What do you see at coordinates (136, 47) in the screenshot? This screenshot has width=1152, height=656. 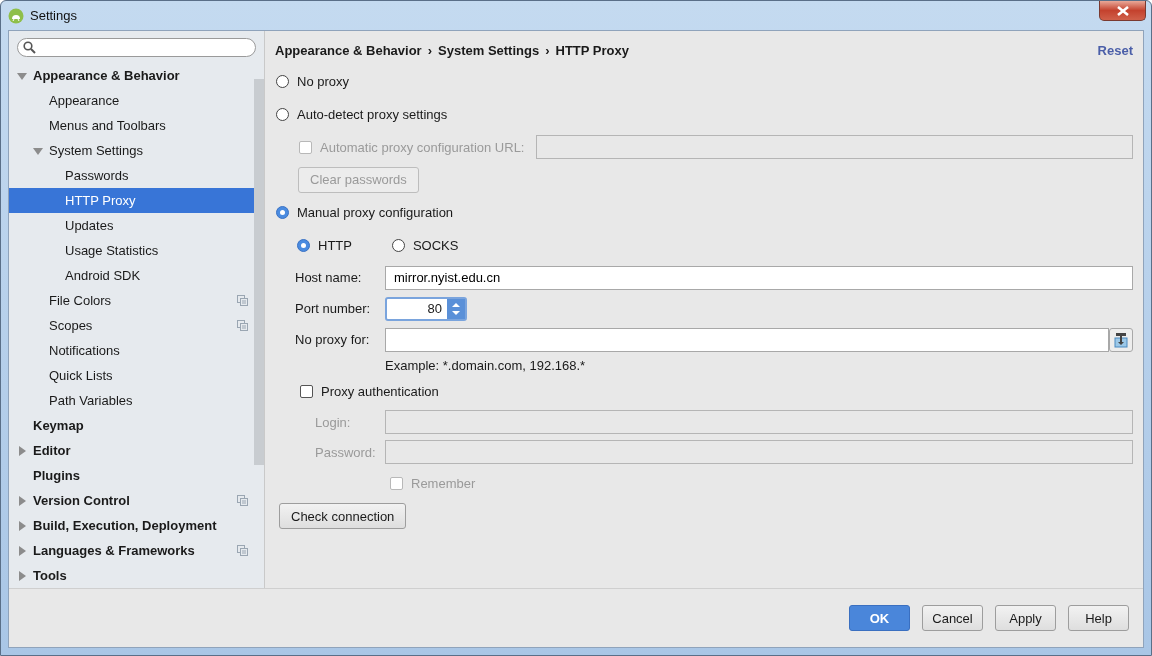 I see `search-field` at bounding box center [136, 47].